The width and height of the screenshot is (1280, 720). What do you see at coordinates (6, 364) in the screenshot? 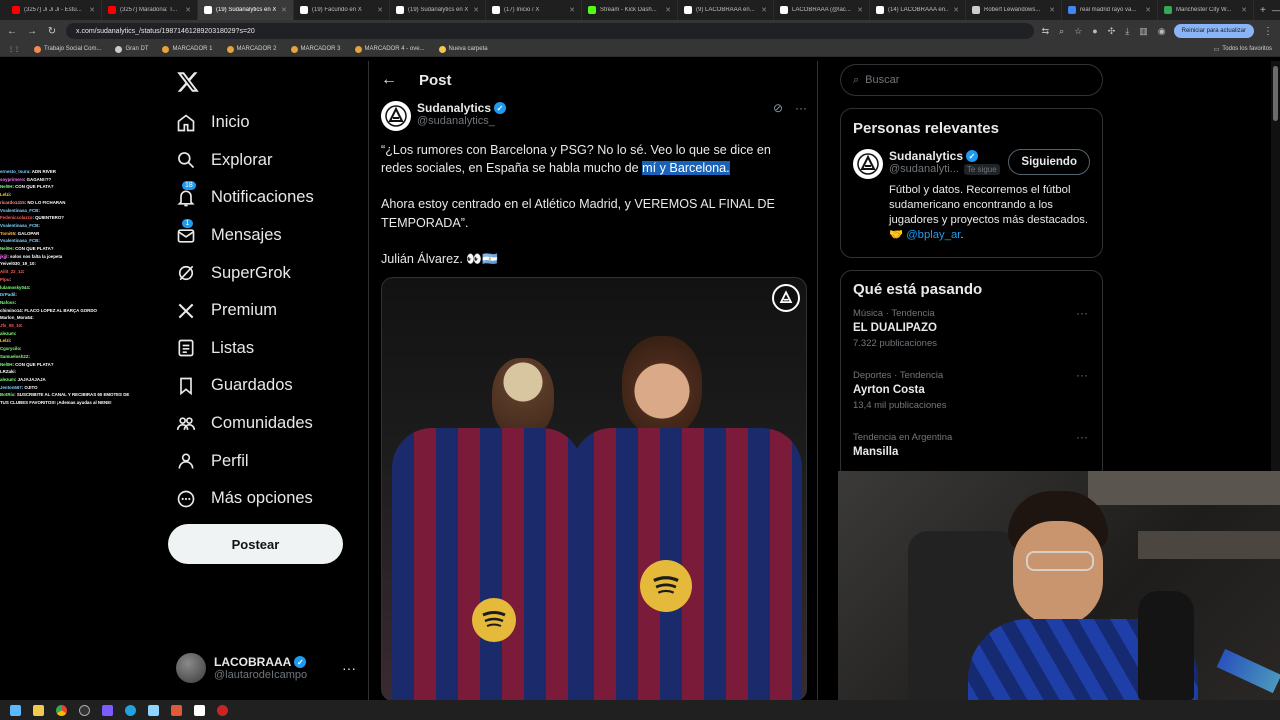
I see `chat-username: Nel0H` at bounding box center [6, 364].